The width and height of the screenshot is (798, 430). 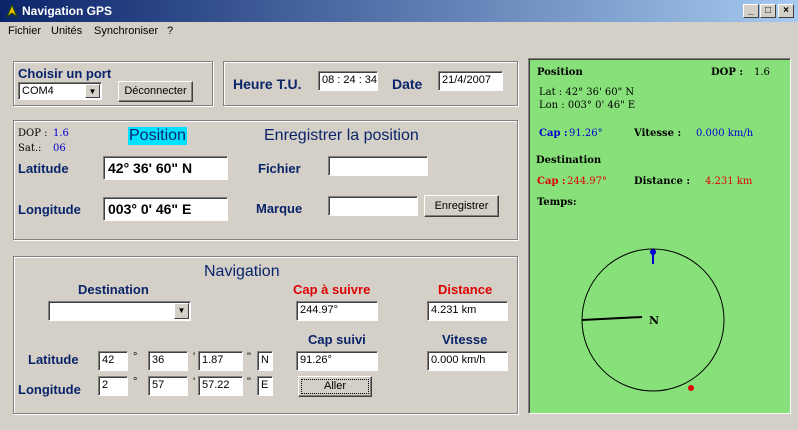 I want to click on utc-label: Heure T.U., so click(x=267, y=84).